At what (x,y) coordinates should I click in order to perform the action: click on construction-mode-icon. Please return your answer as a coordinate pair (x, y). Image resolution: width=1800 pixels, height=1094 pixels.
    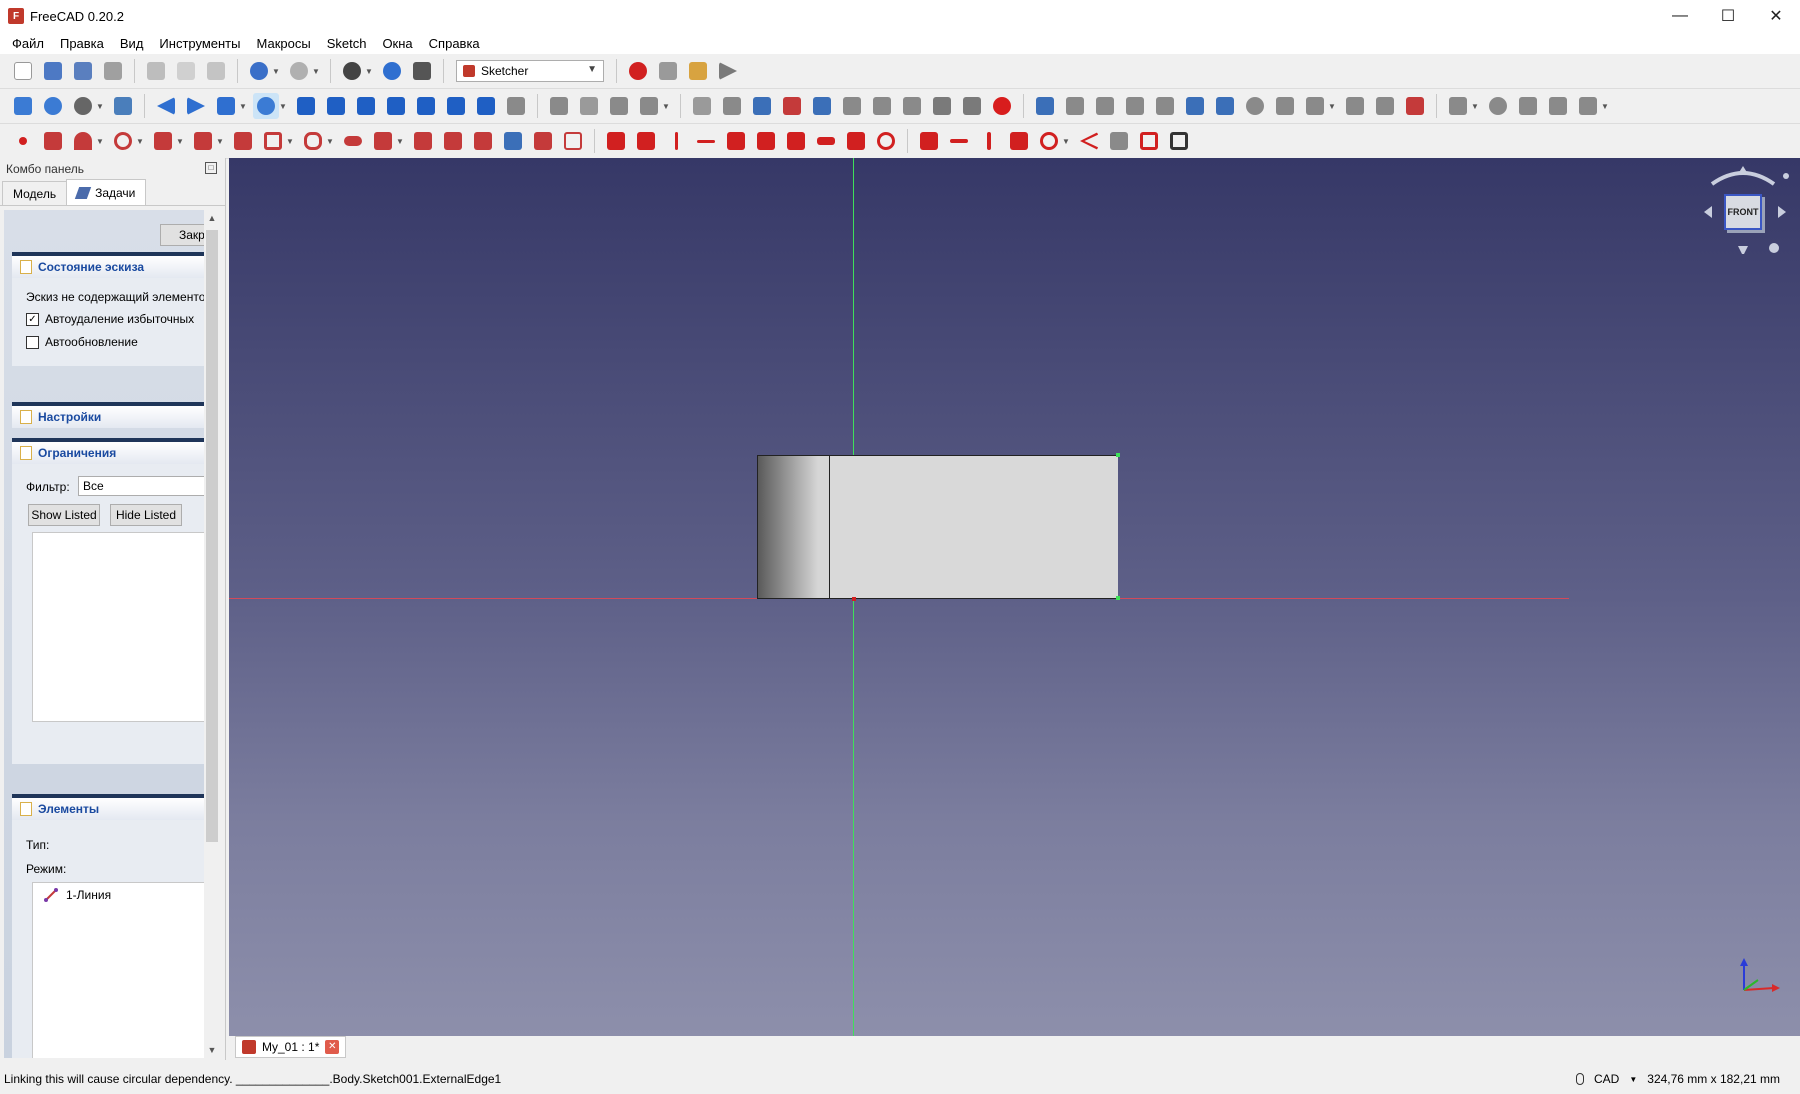
    Looking at the image, I should click on (573, 141).